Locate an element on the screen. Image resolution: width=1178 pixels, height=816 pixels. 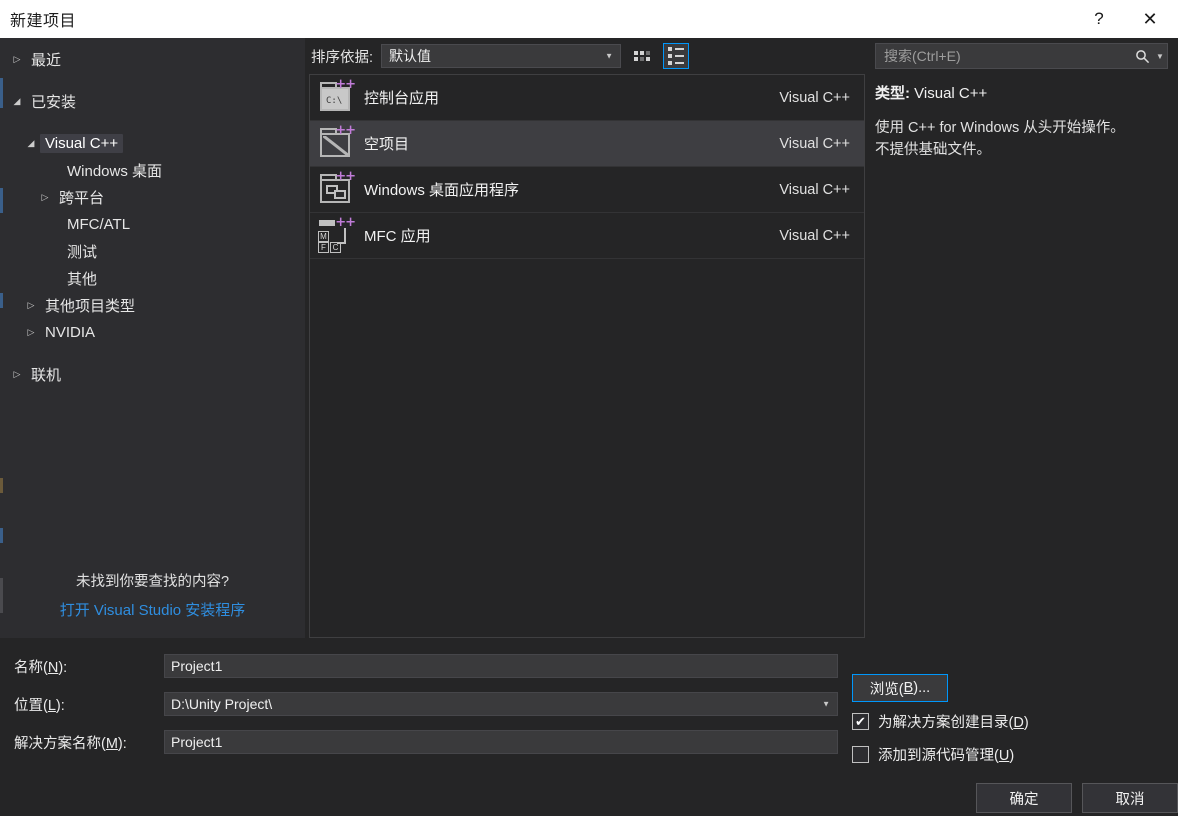
name-input: Project1 is located at coordinates (501, 666).